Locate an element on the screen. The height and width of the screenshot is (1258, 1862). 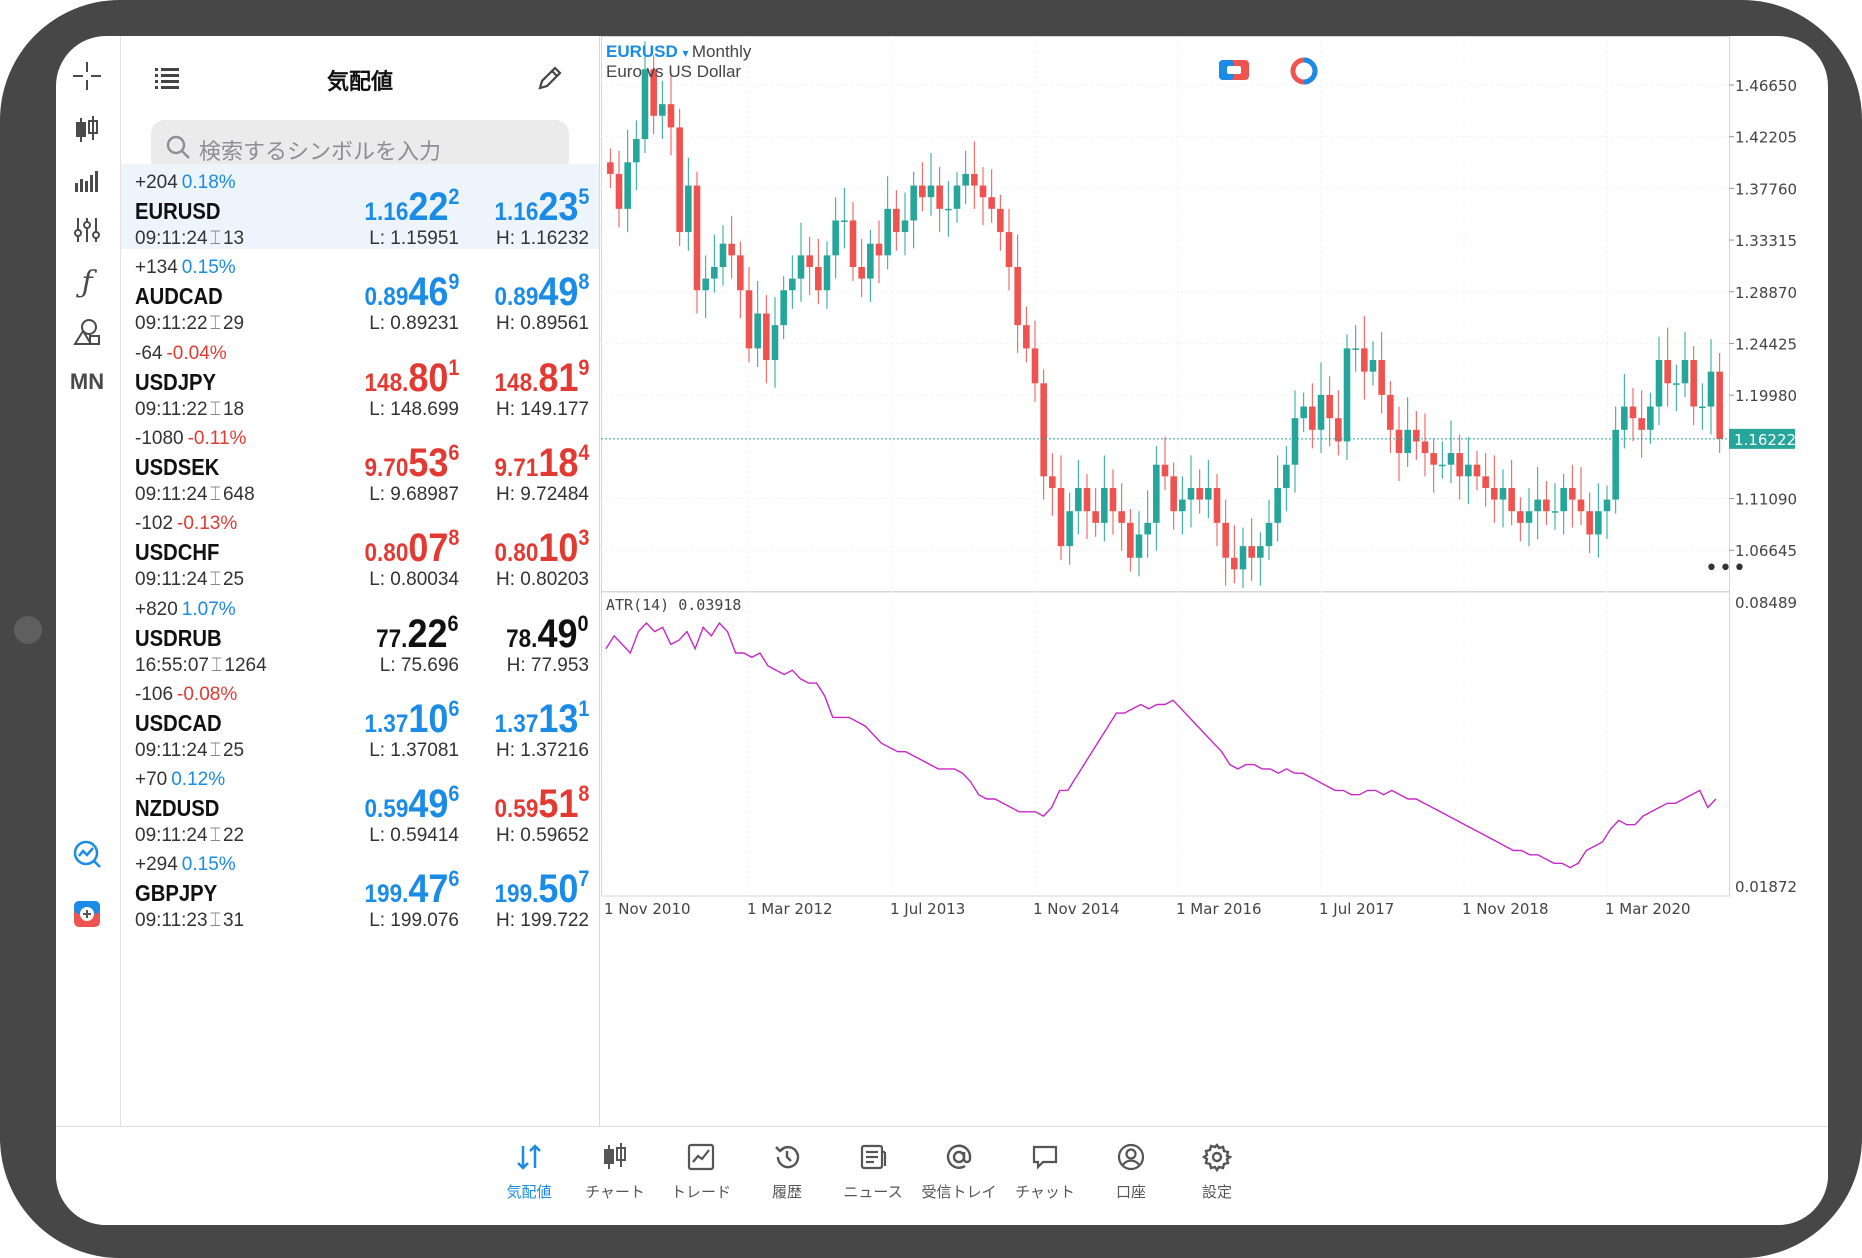
quotes-icon is located at coordinates (529, 1157).